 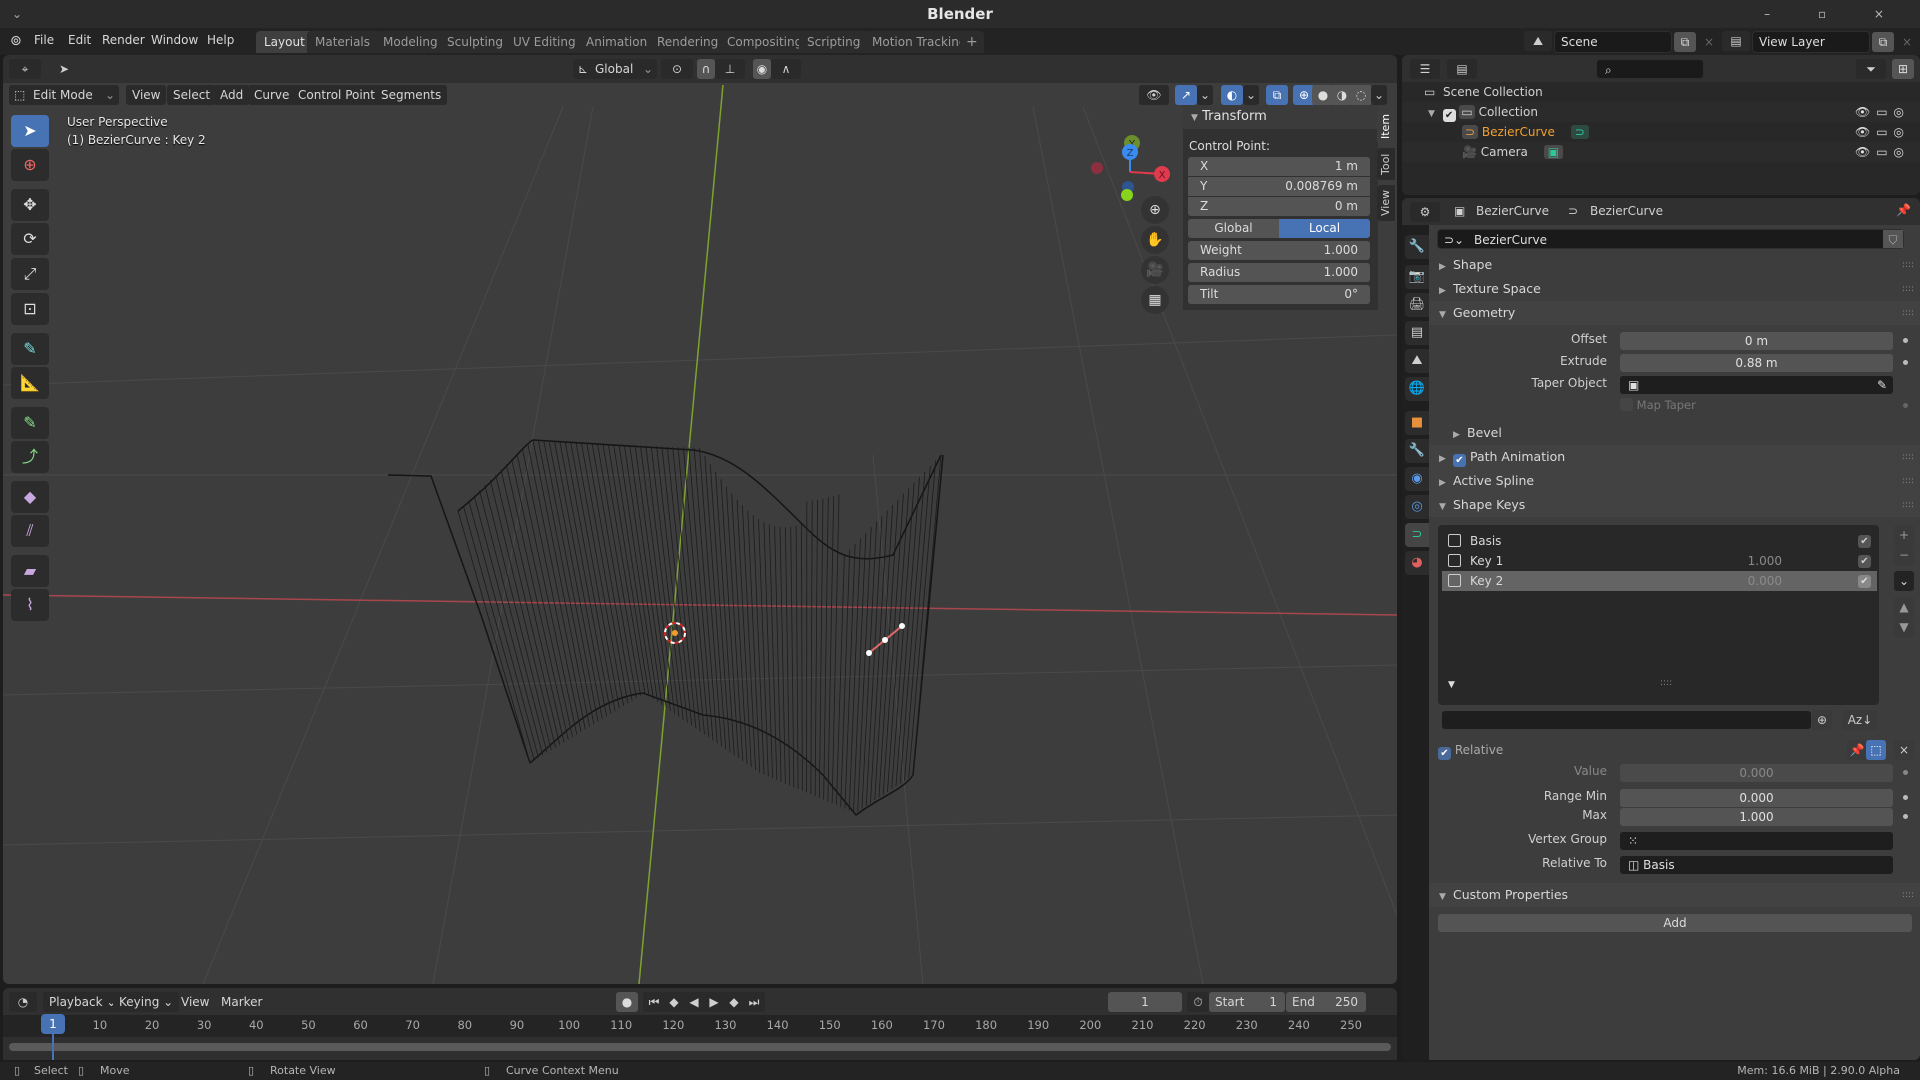 What do you see at coordinates (615, 69) in the screenshot?
I see `transform-orientation-dropdown: ⊾ Global ⌄` at bounding box center [615, 69].